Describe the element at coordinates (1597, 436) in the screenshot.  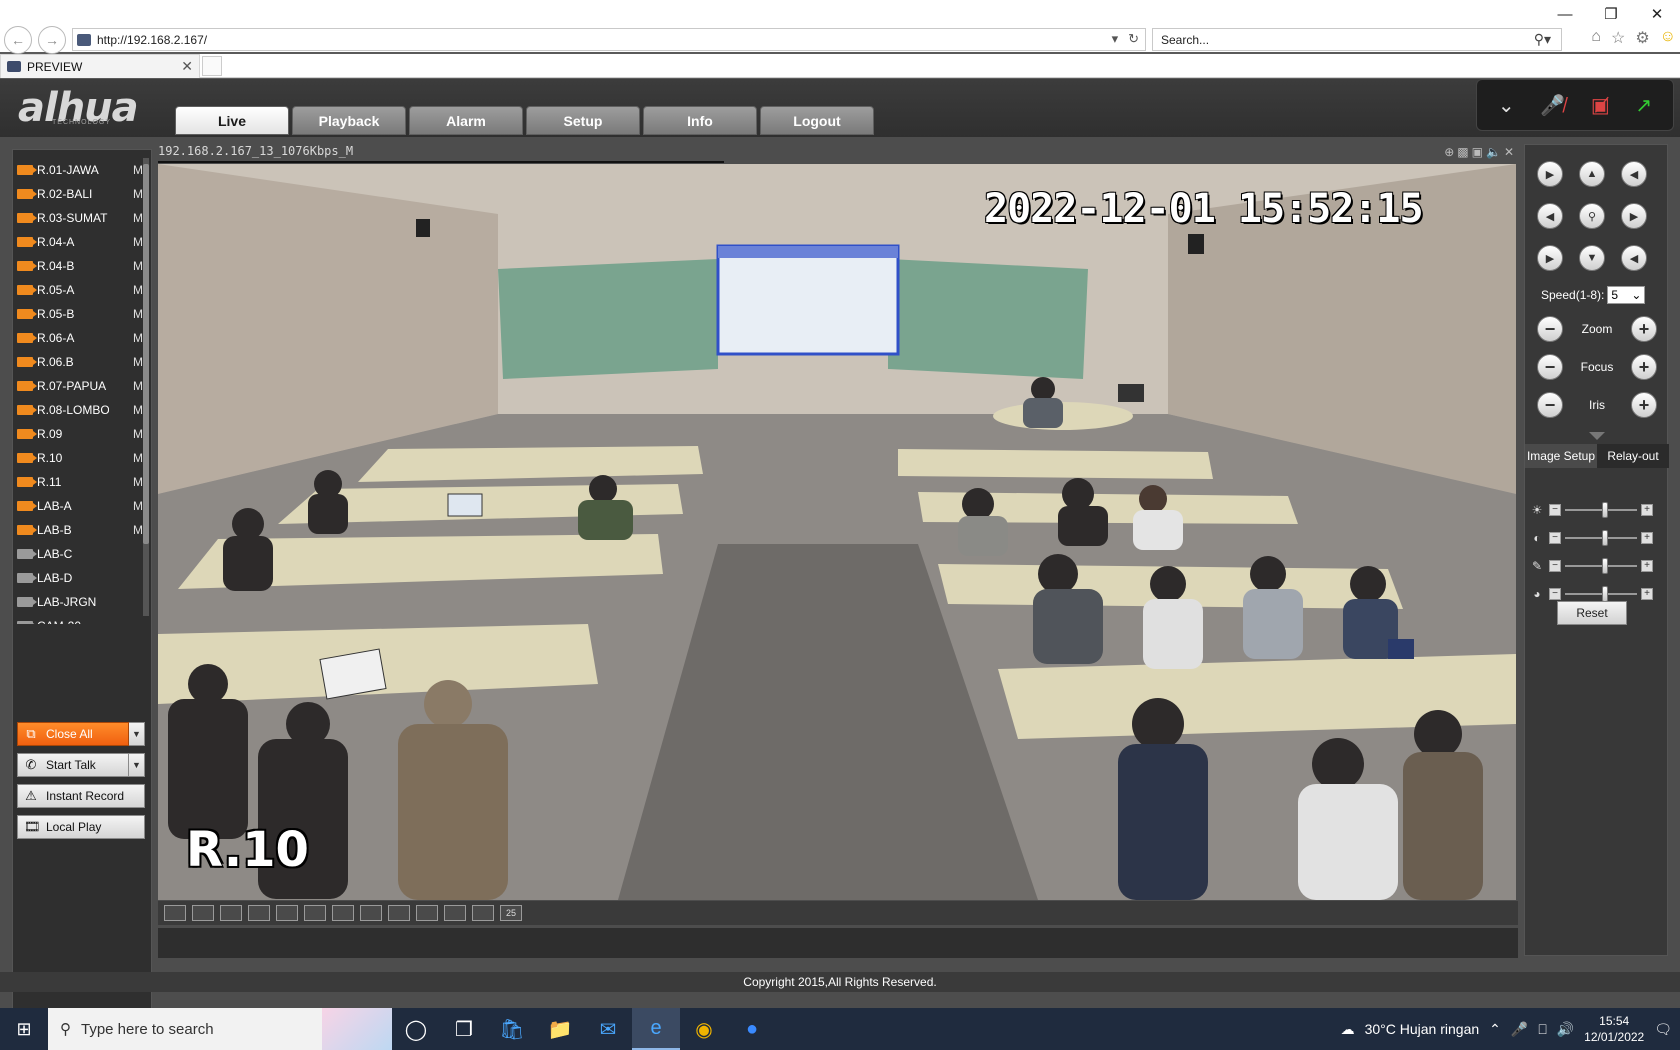
I see `ptz-collapse-toggle` at that location.